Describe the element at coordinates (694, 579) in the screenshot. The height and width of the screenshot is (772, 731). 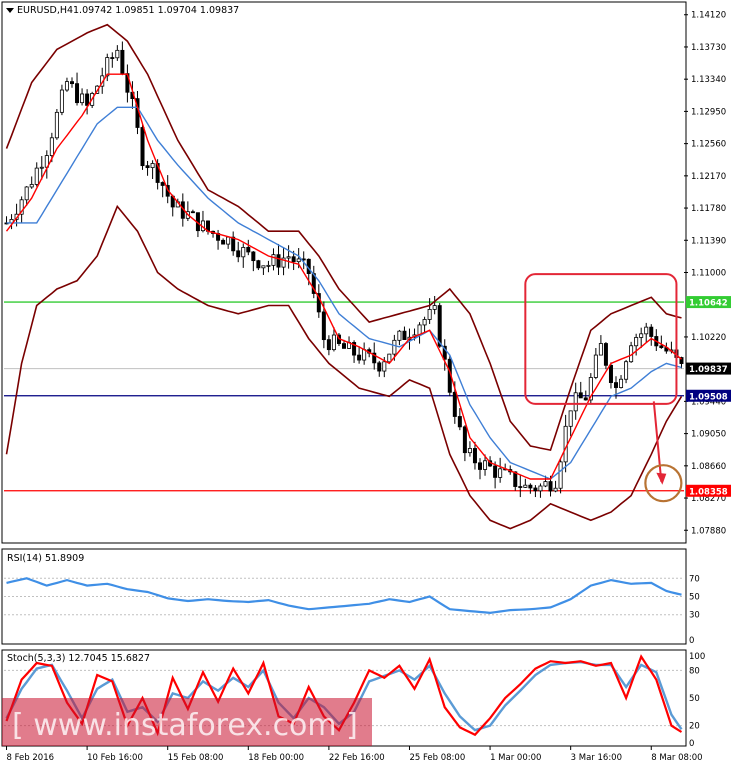
I see `rsi-tick-label: 70` at that location.